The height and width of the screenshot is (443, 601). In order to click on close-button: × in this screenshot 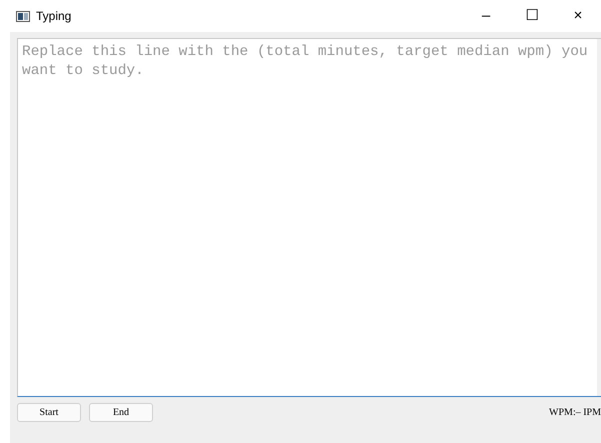, I will do `click(578, 16)`.